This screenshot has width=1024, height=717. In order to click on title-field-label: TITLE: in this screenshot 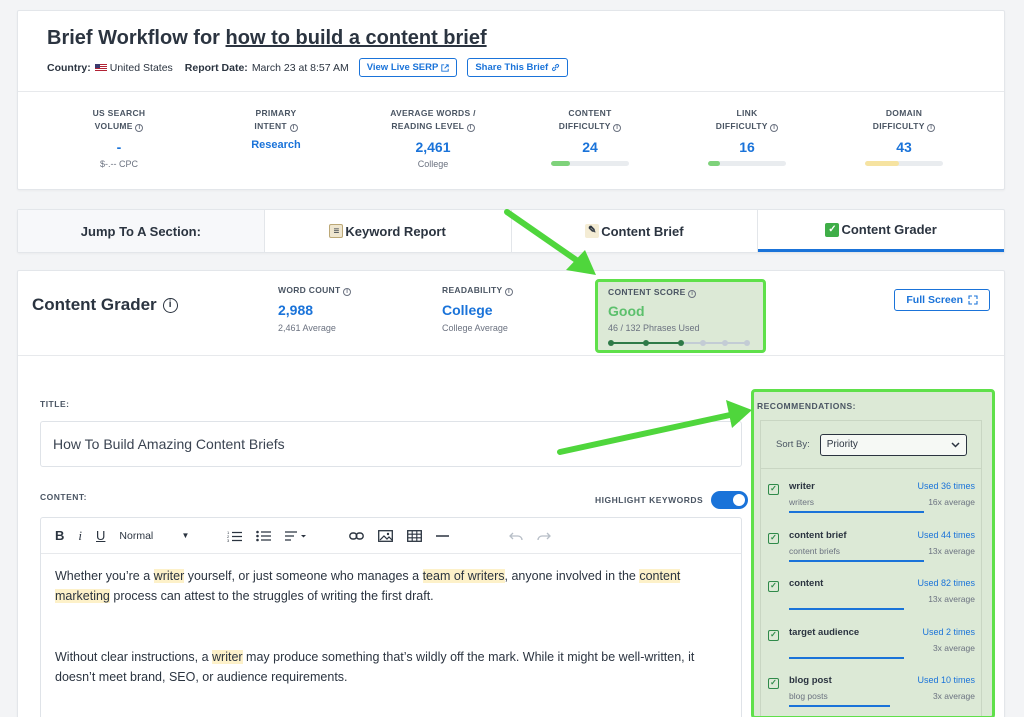, I will do `click(55, 404)`.